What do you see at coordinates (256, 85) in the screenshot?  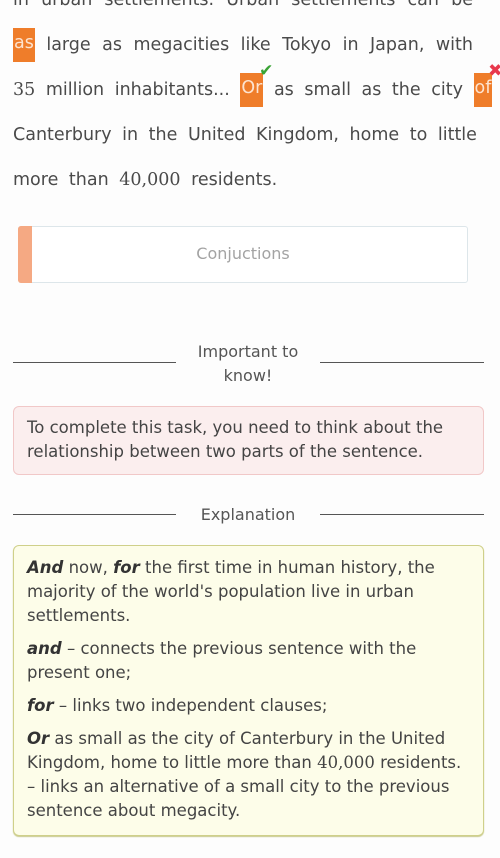 I see `answer-gap-correct: Or ✔` at bounding box center [256, 85].